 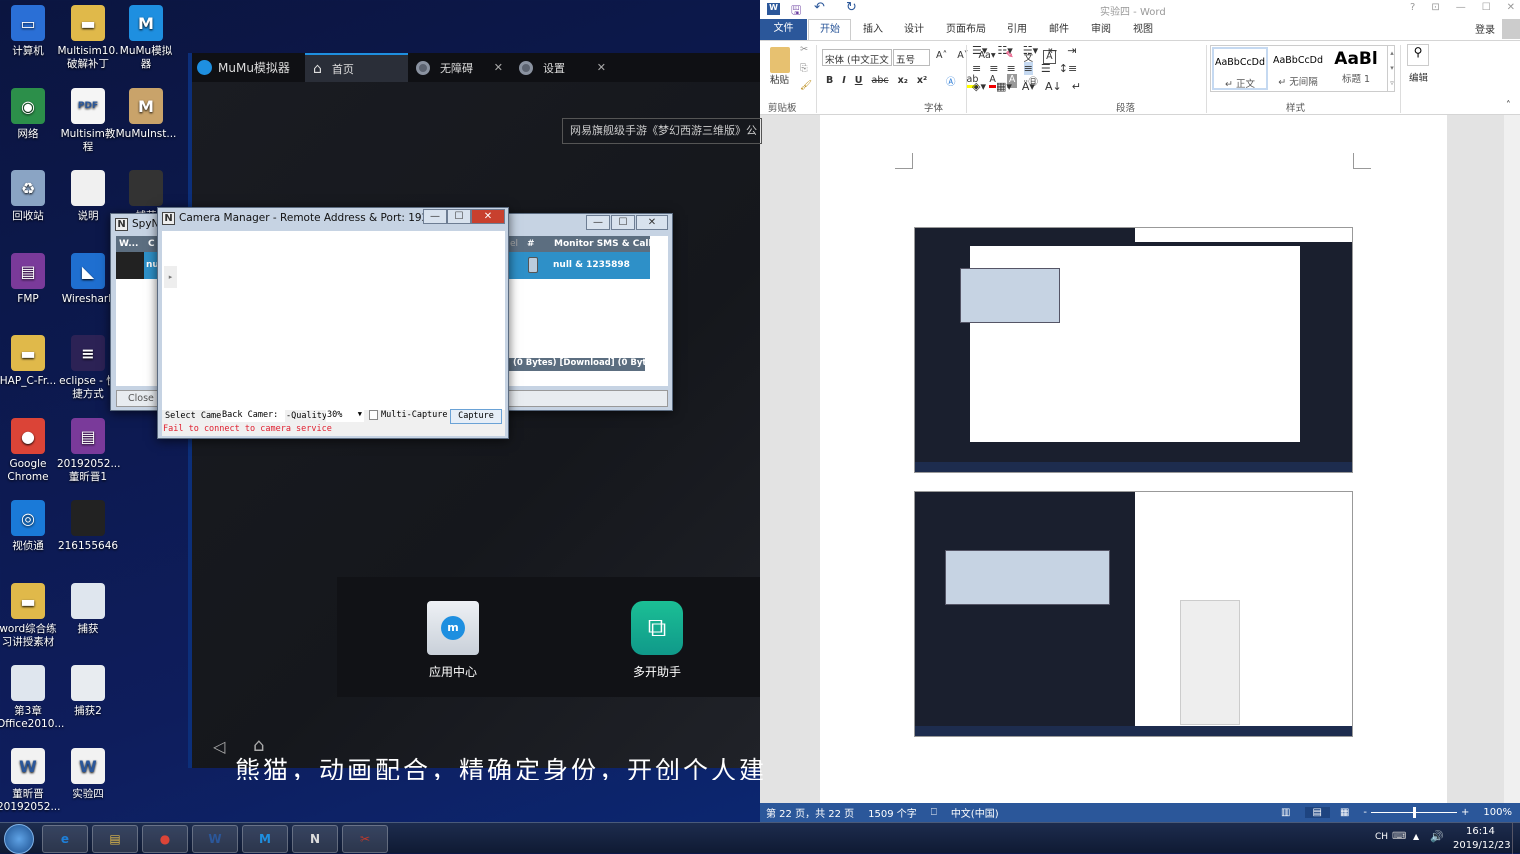 I want to click on proofing-icon: ⎕, so click(x=934, y=812).